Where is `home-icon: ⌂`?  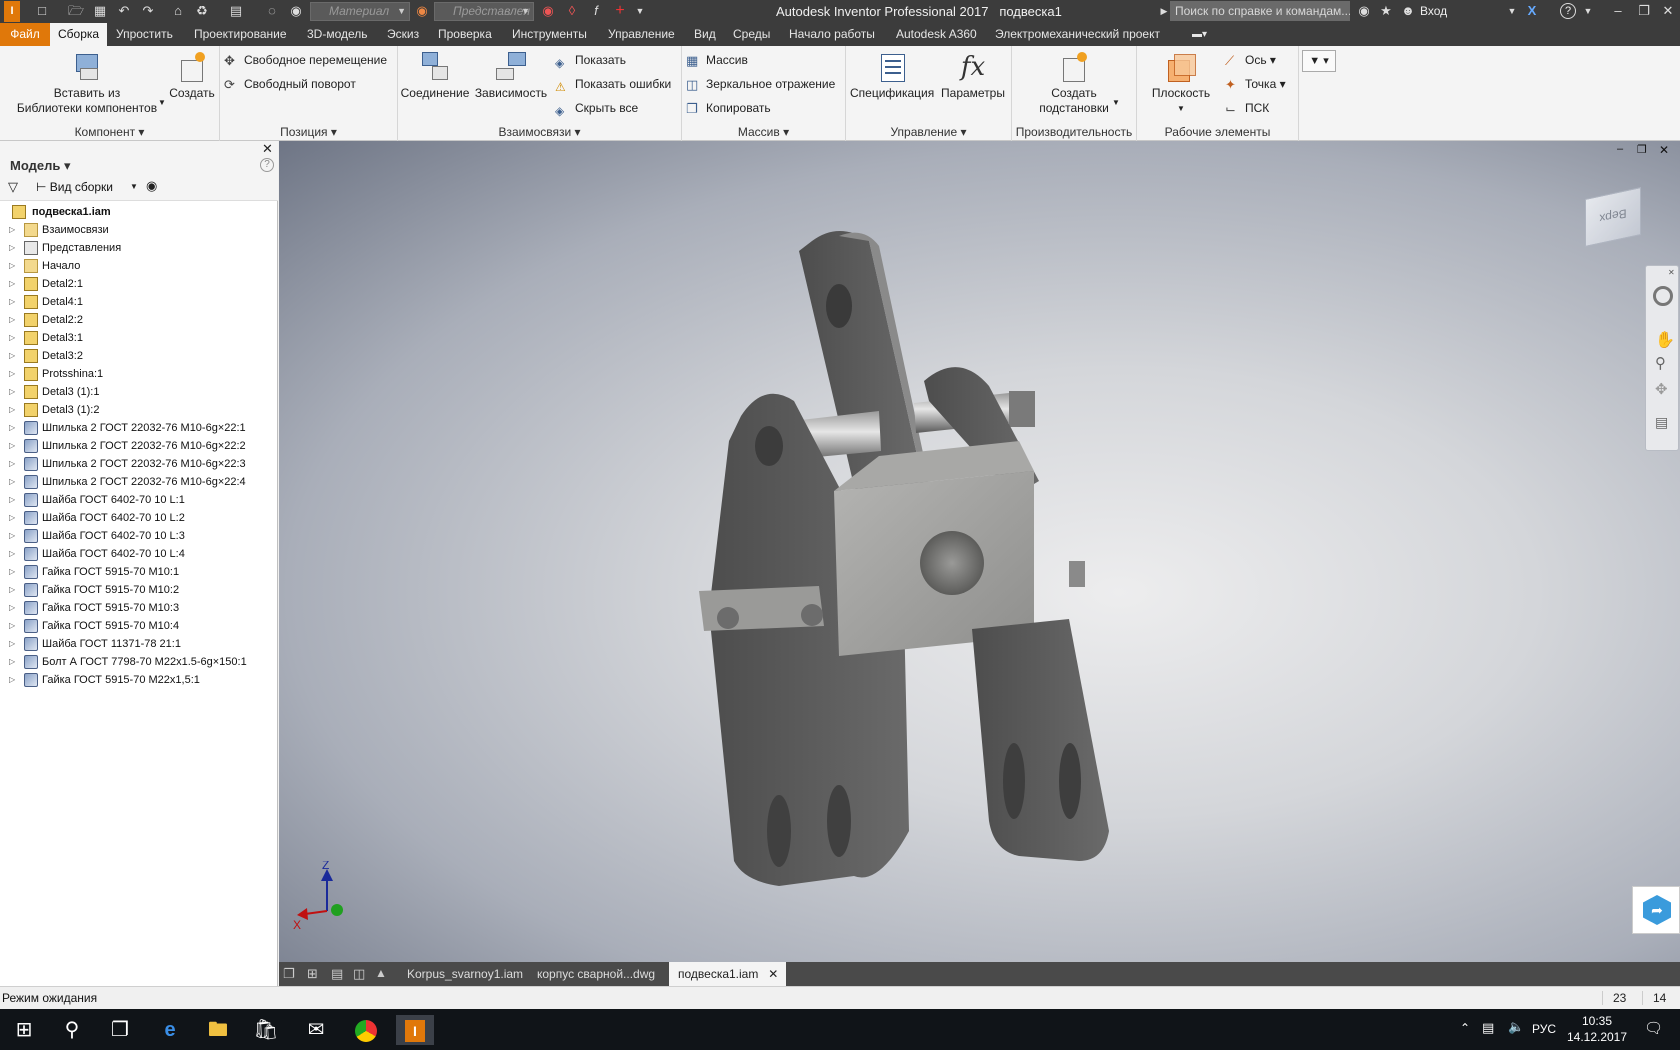 home-icon: ⌂ is located at coordinates (178, 11).